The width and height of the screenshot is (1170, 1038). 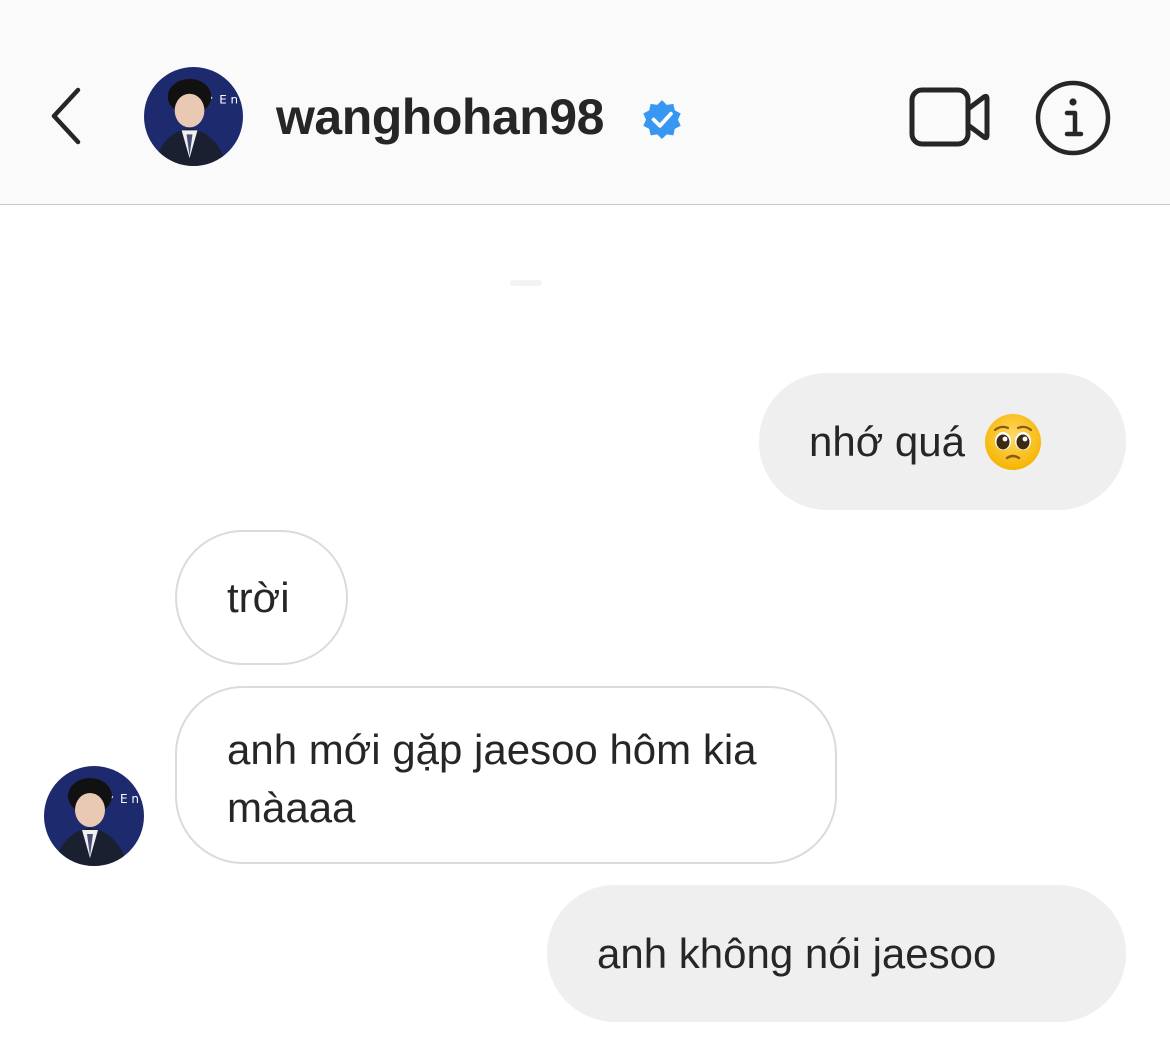 I want to click on message-bubble-sent: anh không nói jaesoo, so click(x=836, y=953).